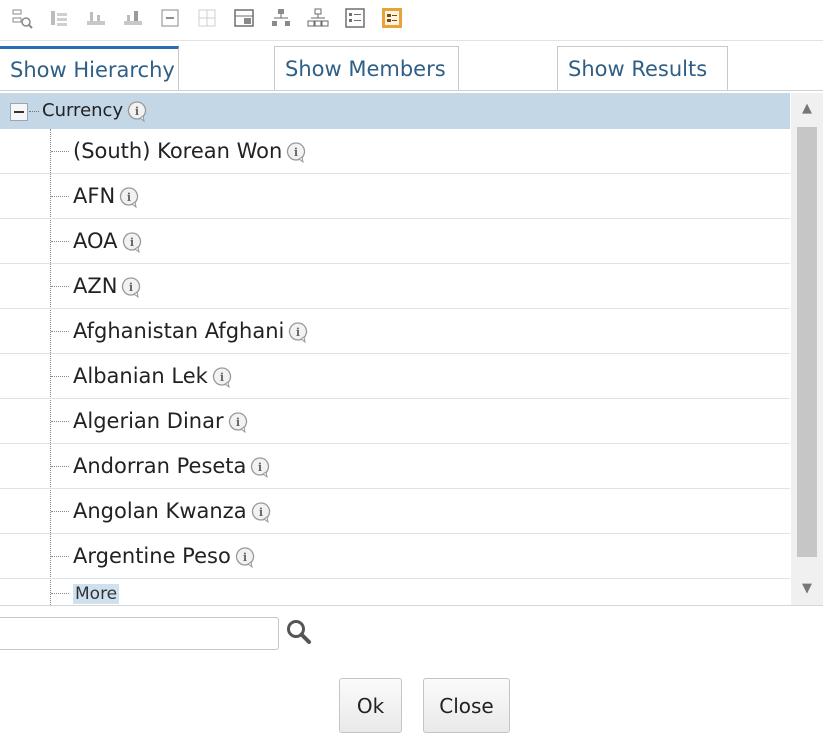 This screenshot has height=737, width=823. I want to click on tree-item-label: Afghanistan Afghani, so click(179, 331).